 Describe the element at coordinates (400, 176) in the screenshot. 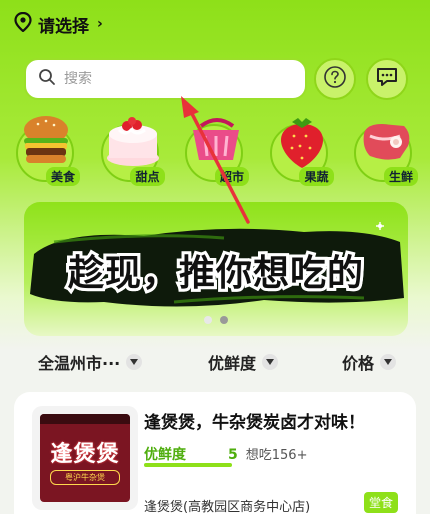

I see `category-fresh-label: 生鲜` at that location.